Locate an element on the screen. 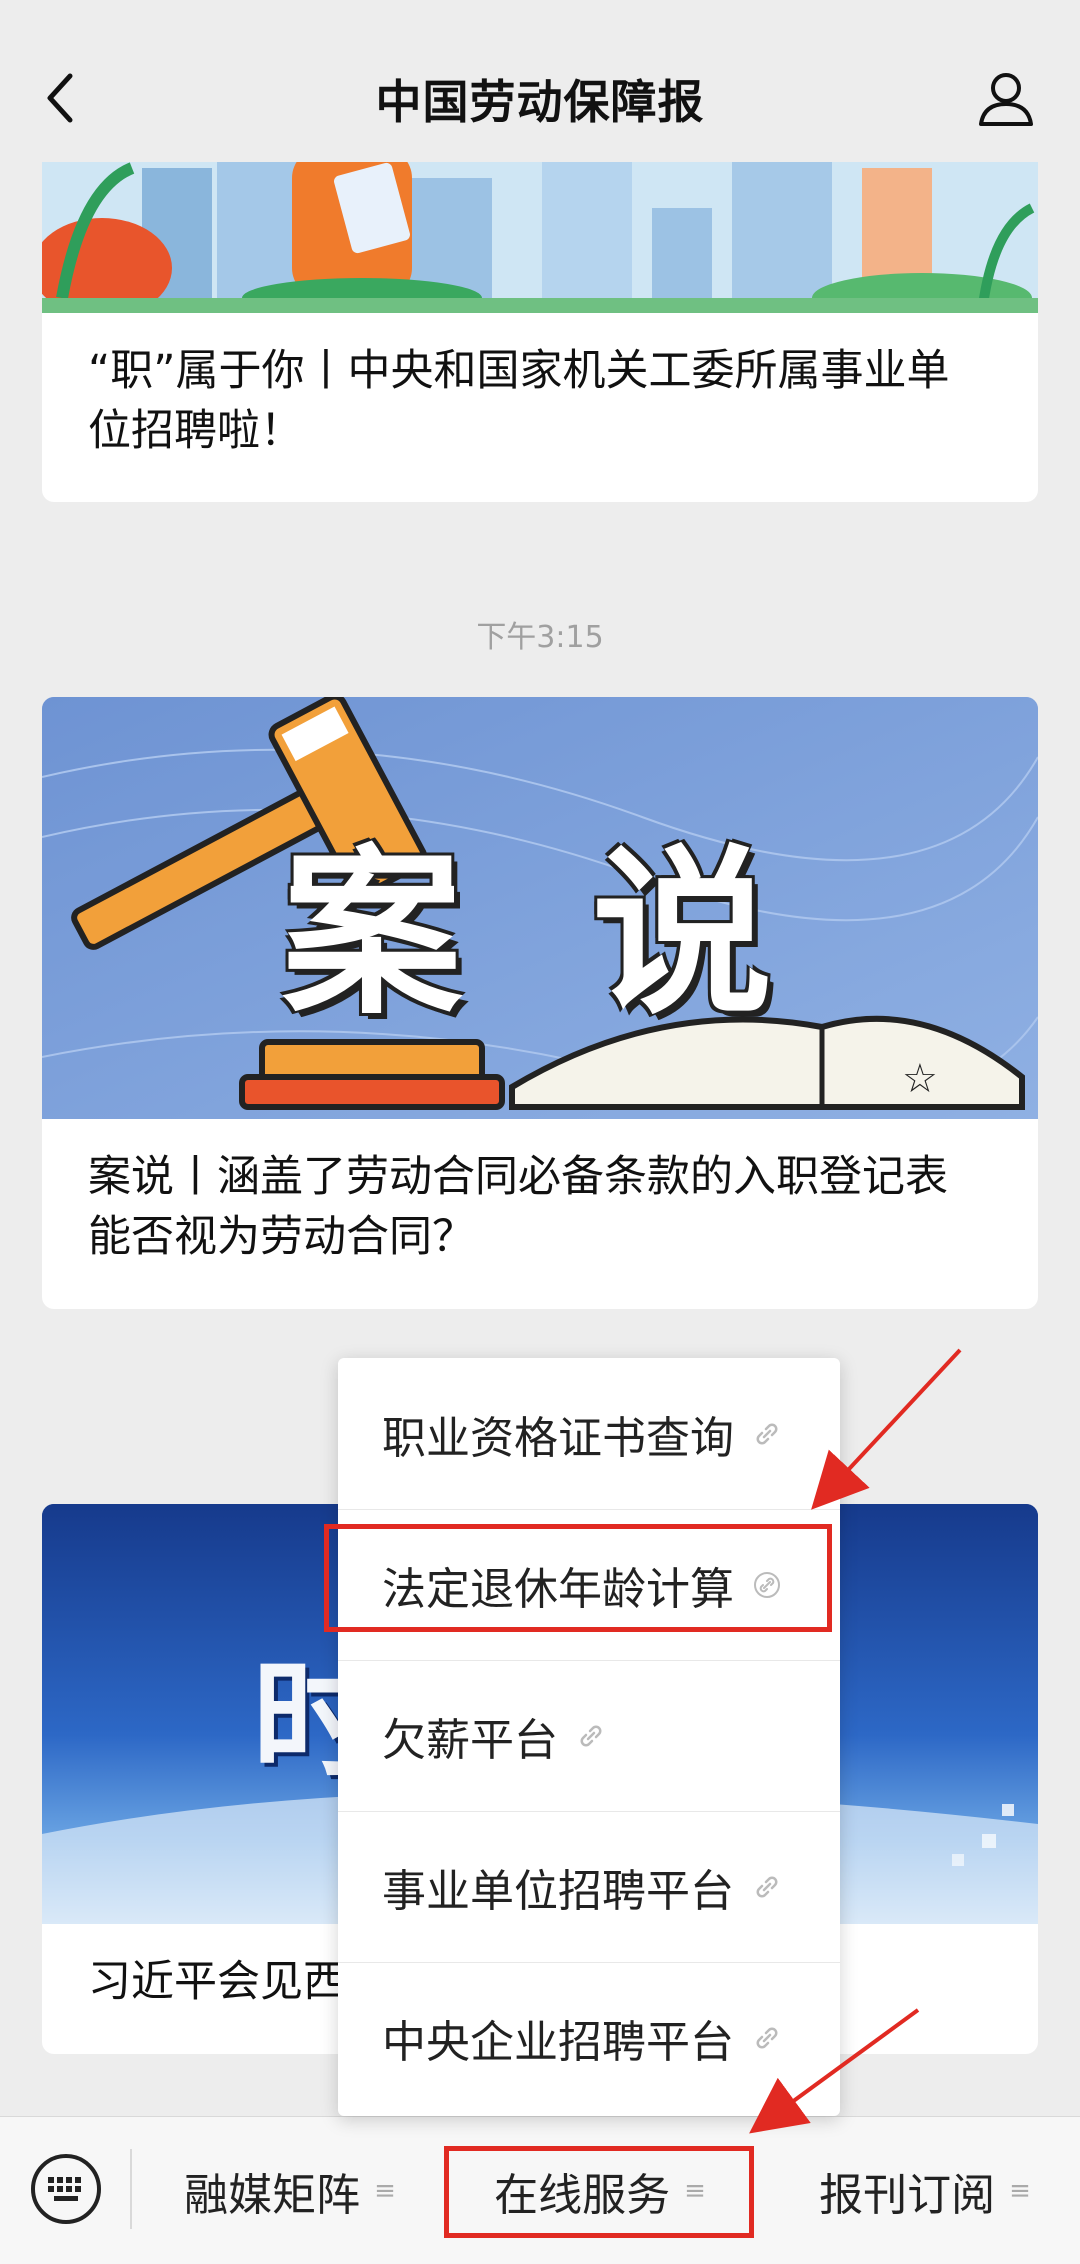 The height and width of the screenshot is (2264, 1080). submenu-item-retirement-age-calc: 法定退休年龄计算 is located at coordinates (589, 1584).